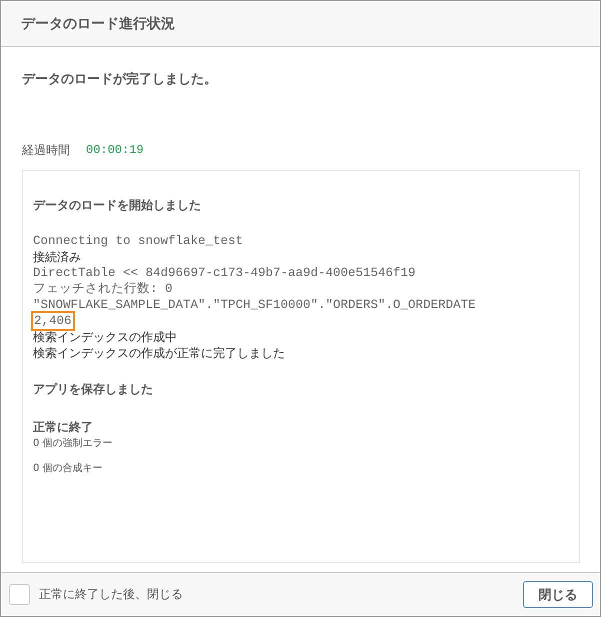 This screenshot has width=601, height=617. I want to click on checkbox, so click(19, 594).